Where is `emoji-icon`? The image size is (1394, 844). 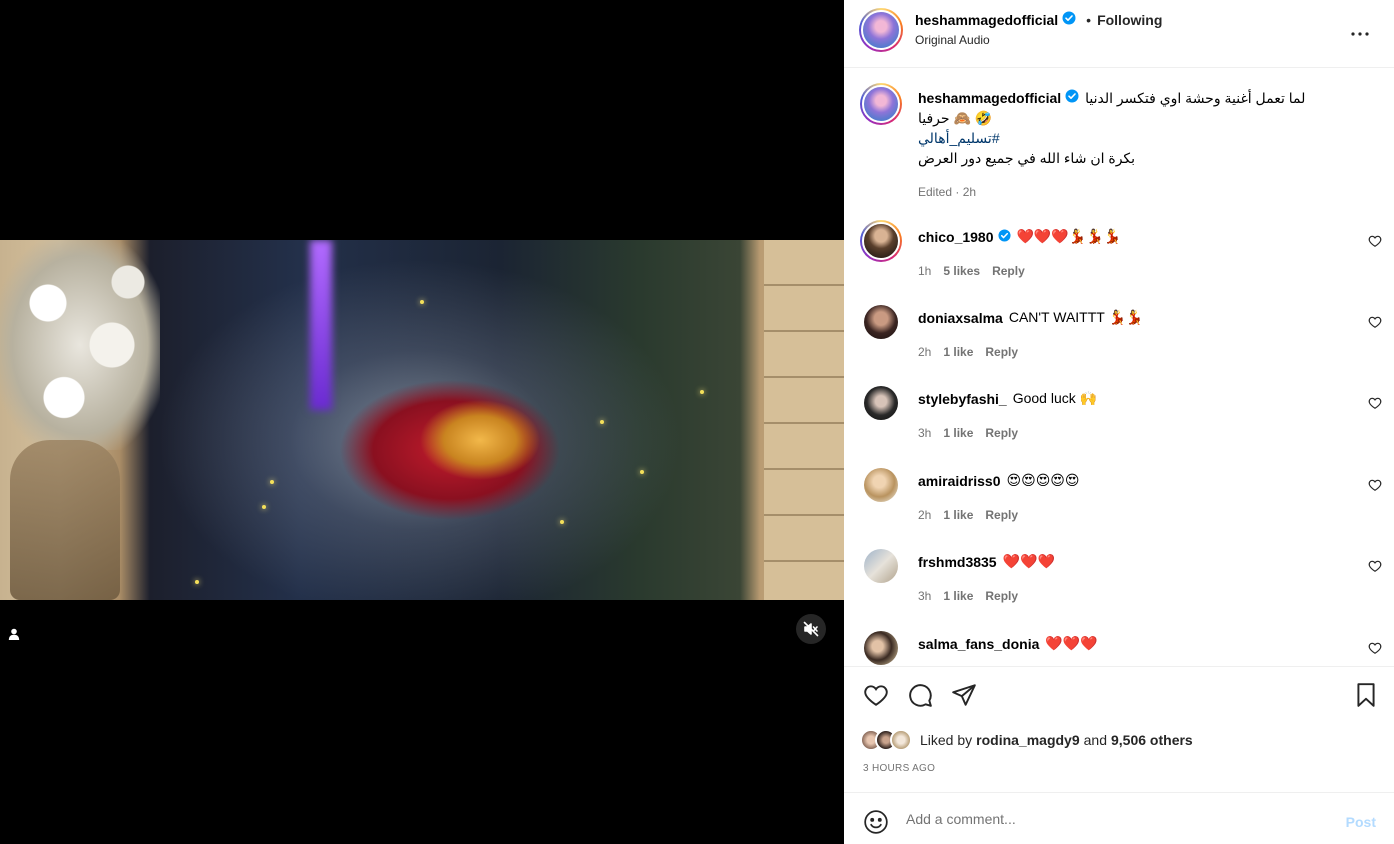
emoji-icon is located at coordinates (876, 822).